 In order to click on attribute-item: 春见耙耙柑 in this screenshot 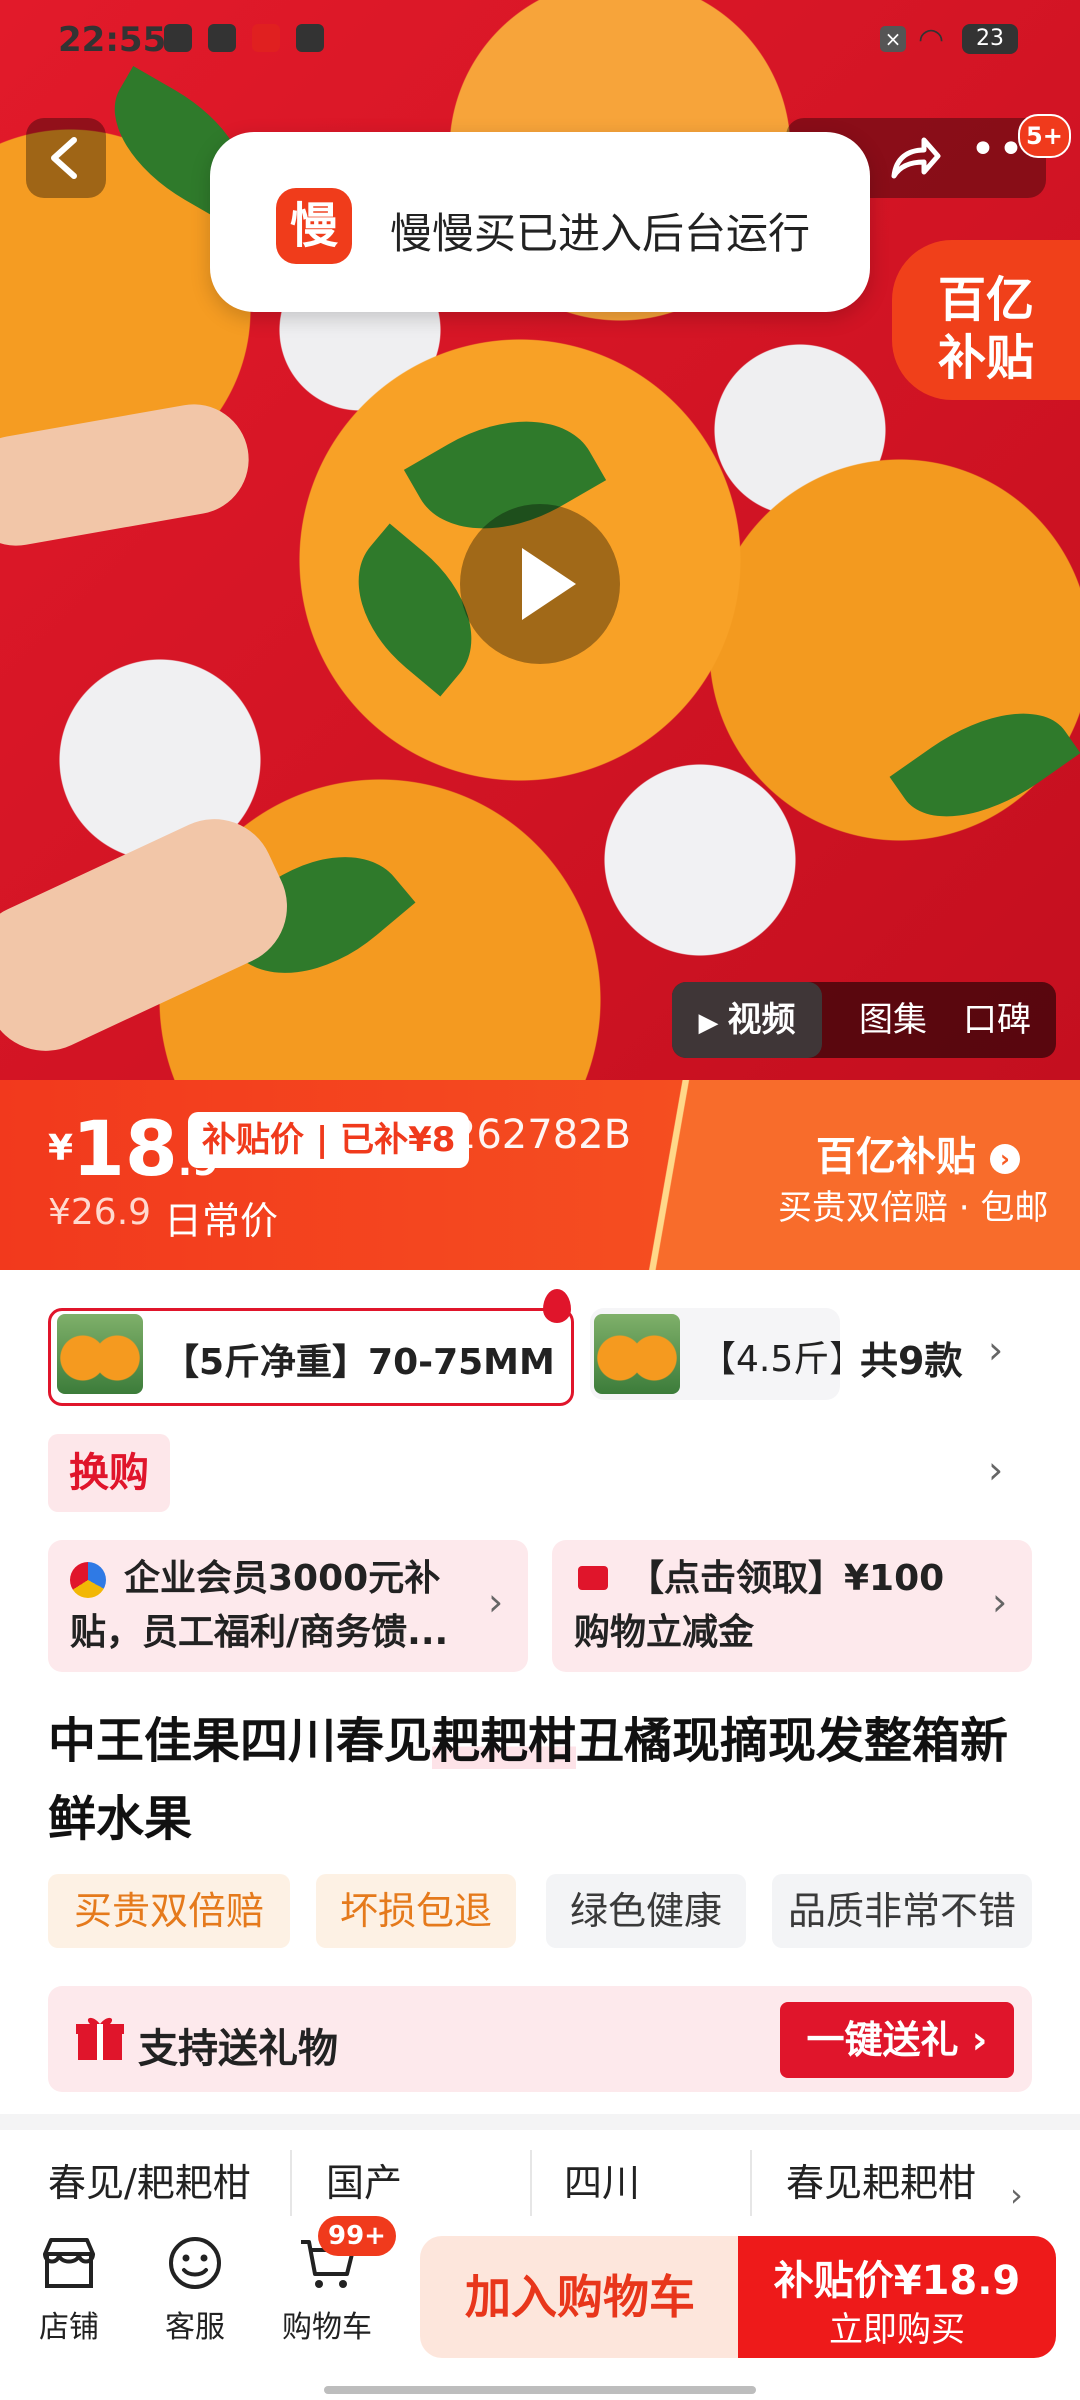, I will do `click(881, 2183)`.